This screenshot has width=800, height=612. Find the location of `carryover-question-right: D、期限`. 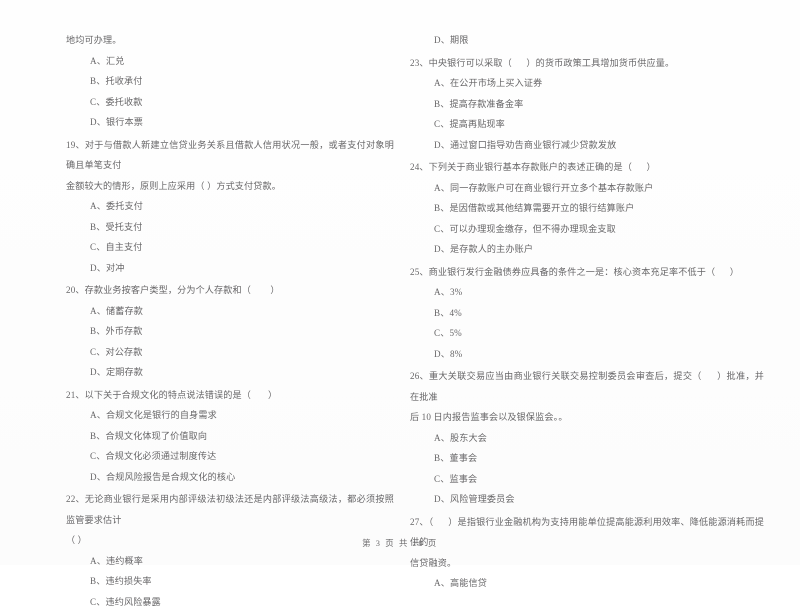

carryover-question-right: D、期限 is located at coordinates (587, 40).